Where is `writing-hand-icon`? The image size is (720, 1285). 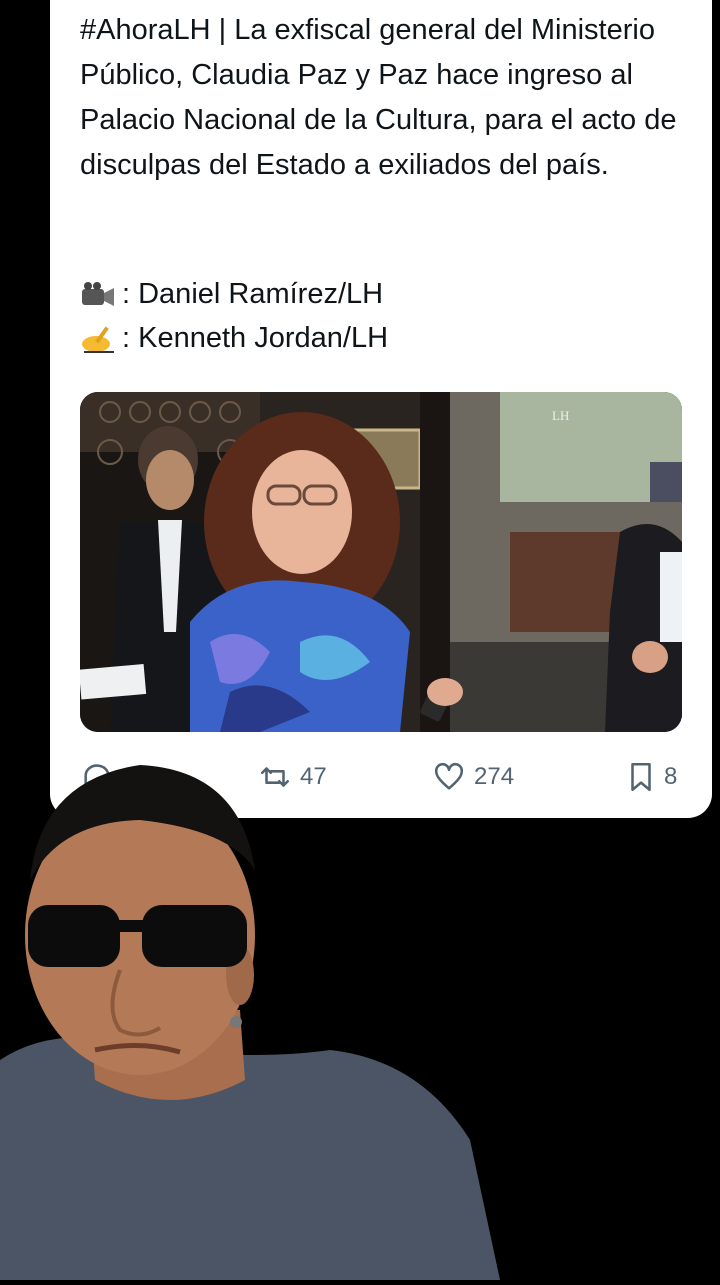
writing-hand-icon is located at coordinates (99, 339).